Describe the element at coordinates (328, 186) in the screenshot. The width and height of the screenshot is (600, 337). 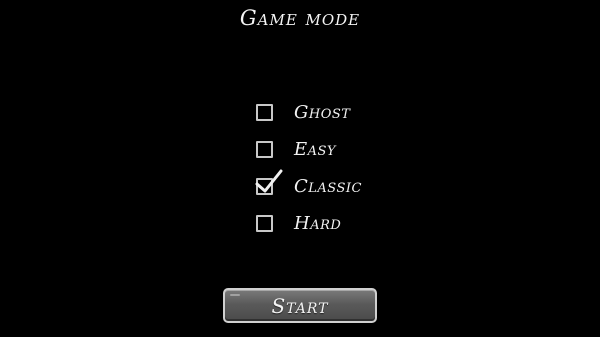
I see `option-label-classic: Classic` at that location.